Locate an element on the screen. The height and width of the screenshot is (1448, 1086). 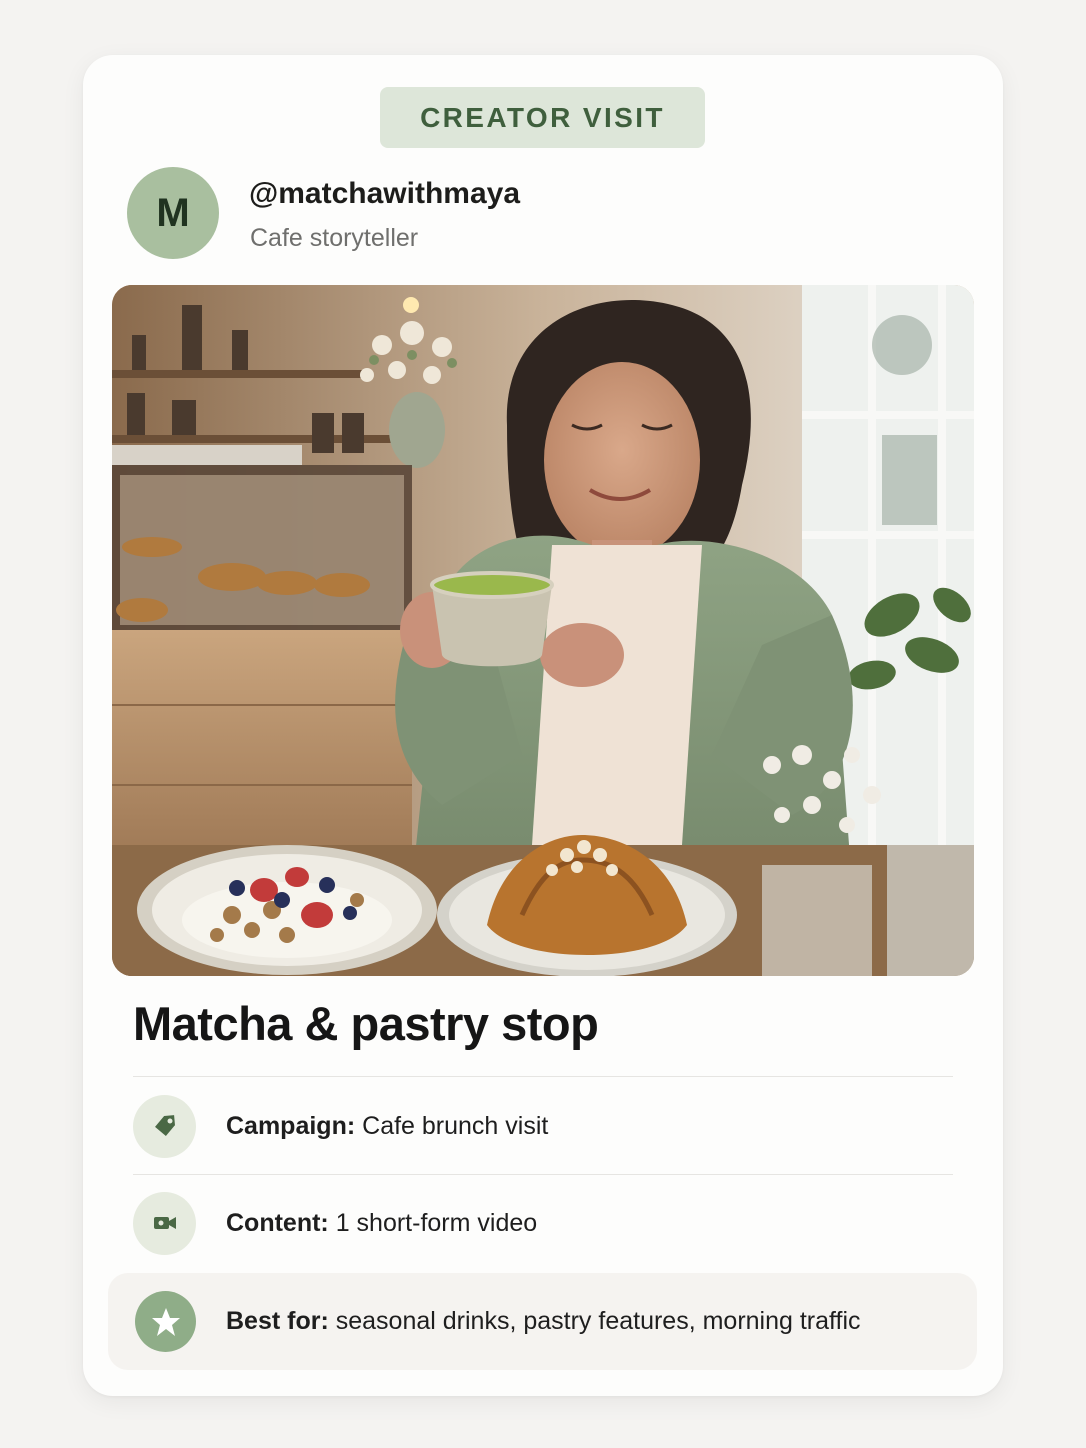
campaign-row: Campaign: Cafe brunch visit is located at coordinates (543, 1126).